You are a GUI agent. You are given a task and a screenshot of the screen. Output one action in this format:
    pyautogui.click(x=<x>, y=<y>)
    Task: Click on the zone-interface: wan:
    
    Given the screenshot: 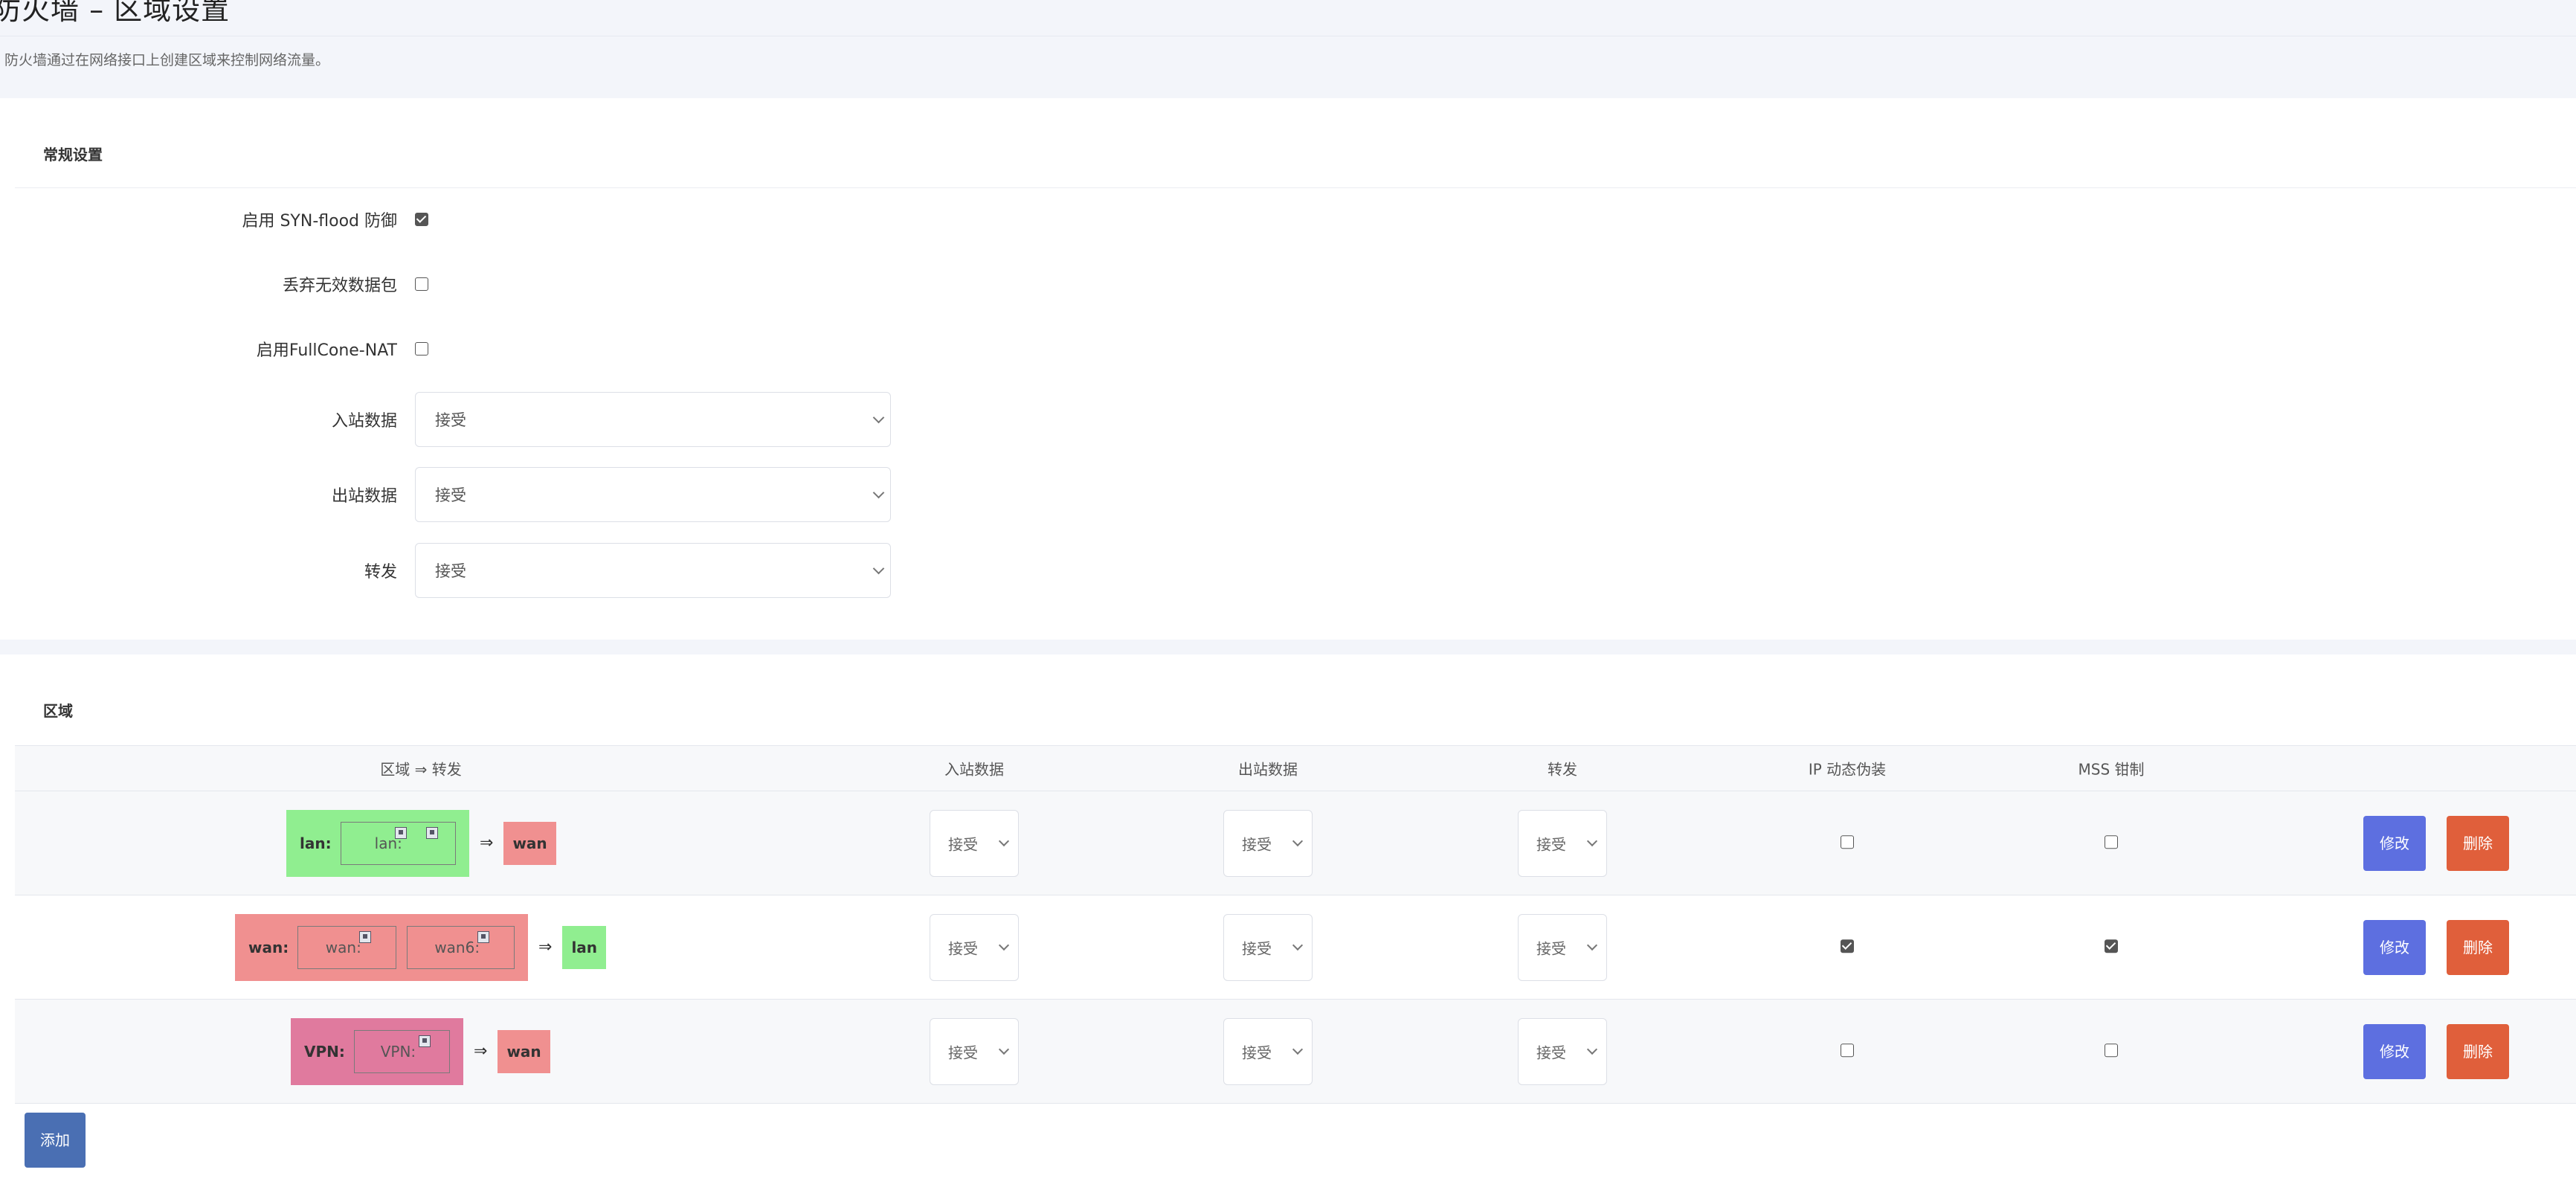 What is the action you would take?
    pyautogui.click(x=347, y=947)
    